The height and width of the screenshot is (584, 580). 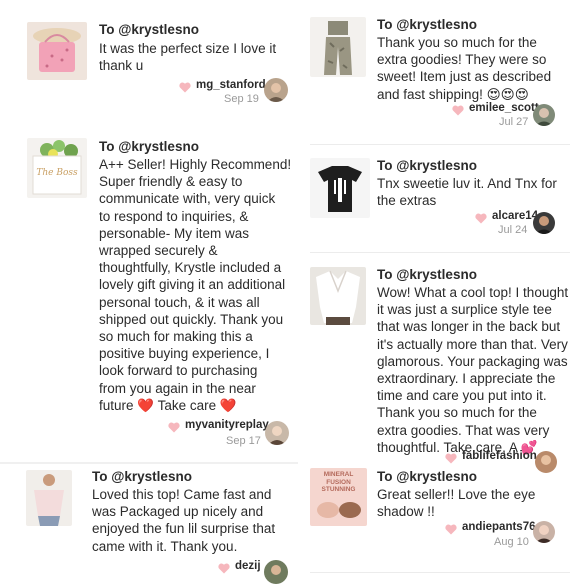 What do you see at coordinates (243, 441) in the screenshot?
I see `review-date: Sep 17` at bounding box center [243, 441].